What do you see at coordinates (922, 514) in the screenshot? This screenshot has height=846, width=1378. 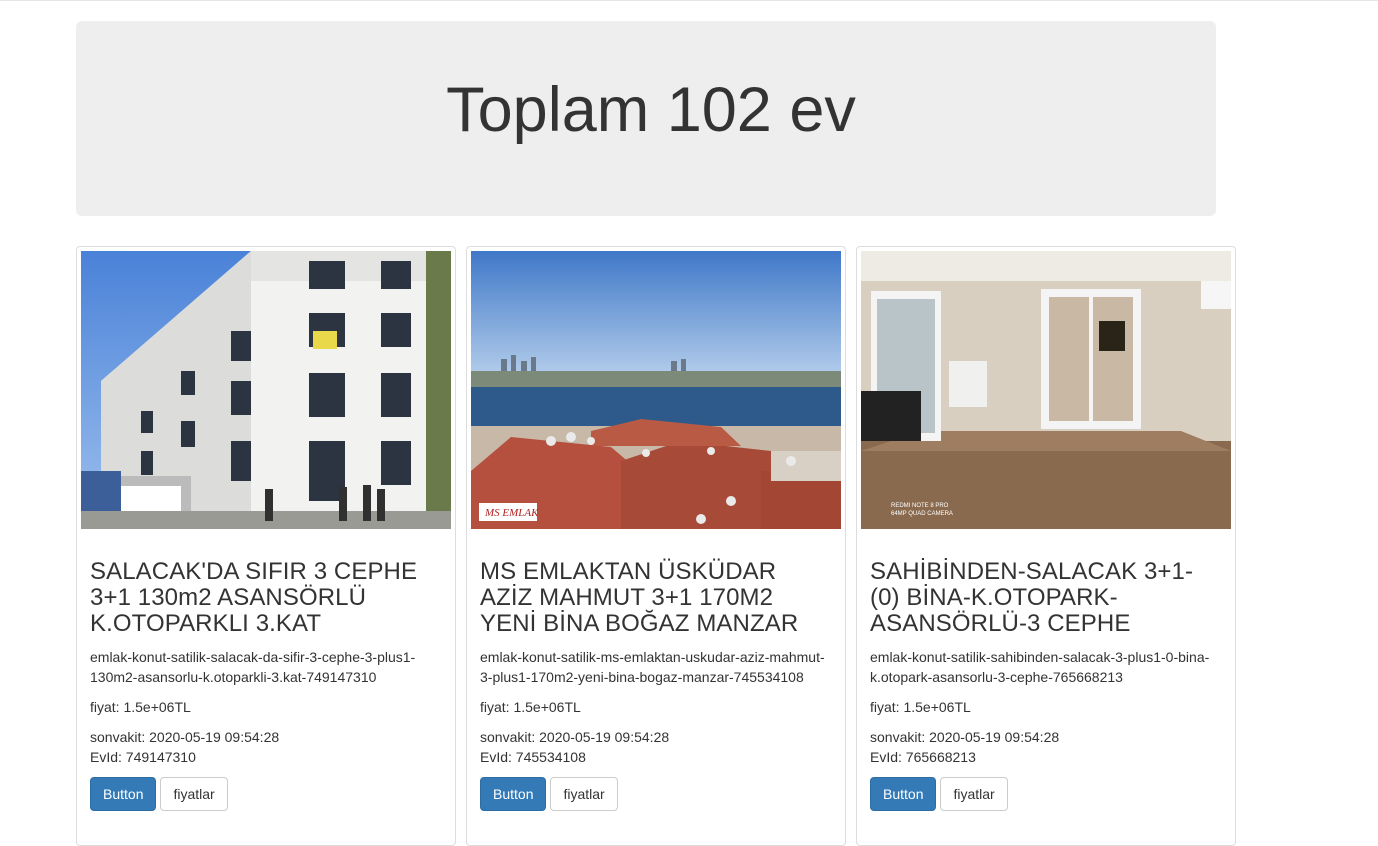 I see `svg-text: 64MP QUAD CAMERA` at bounding box center [922, 514].